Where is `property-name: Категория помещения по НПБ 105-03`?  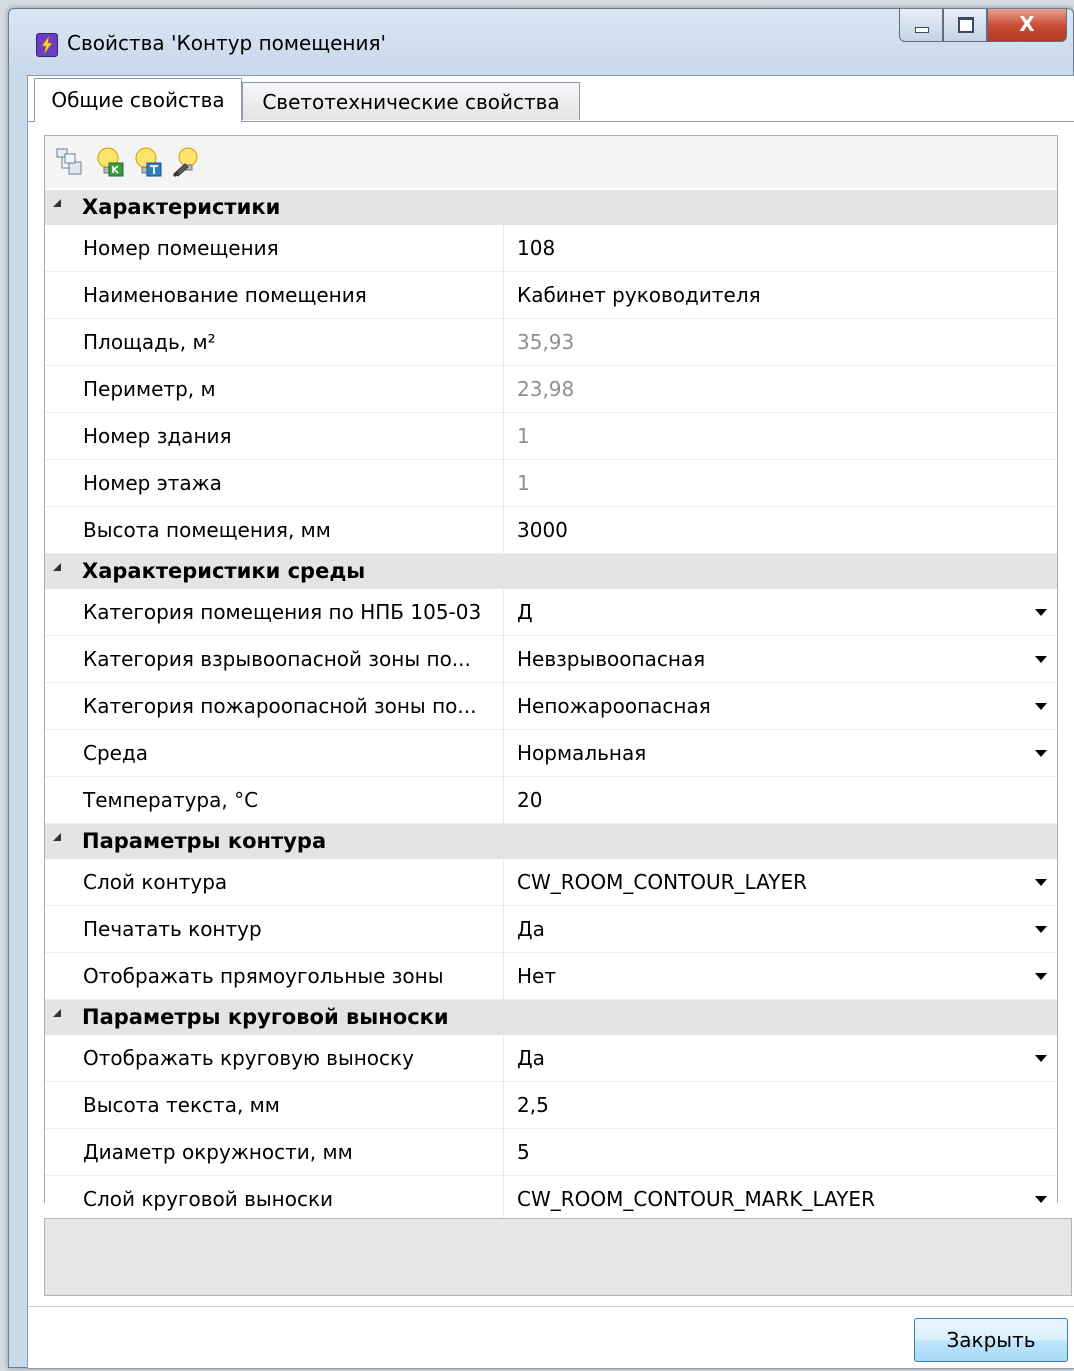
property-name: Категория помещения по НПБ 105-03 is located at coordinates (293, 612).